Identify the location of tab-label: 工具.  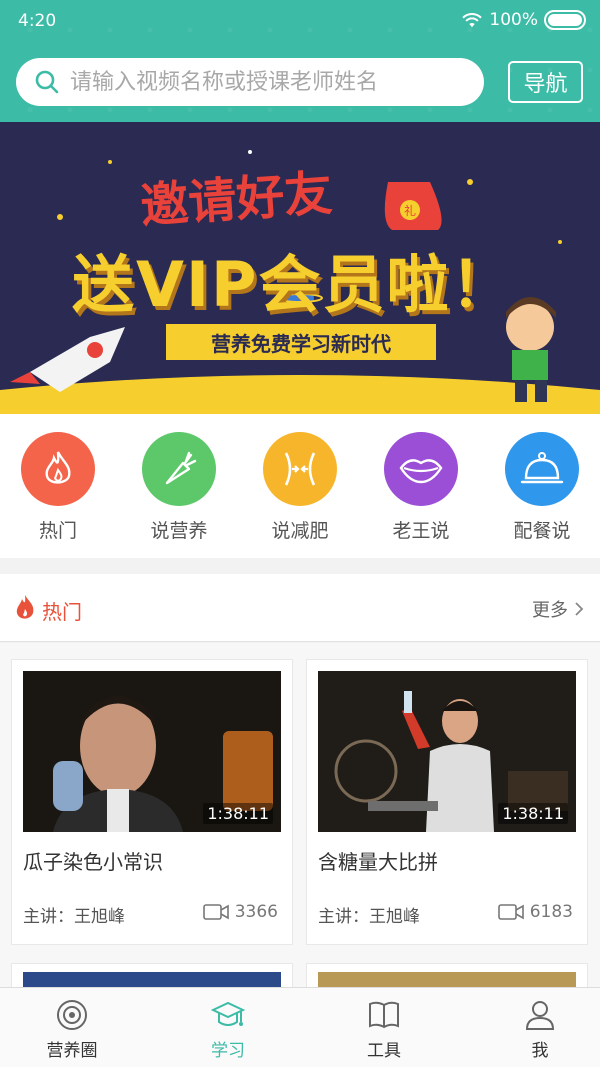
(384, 1051).